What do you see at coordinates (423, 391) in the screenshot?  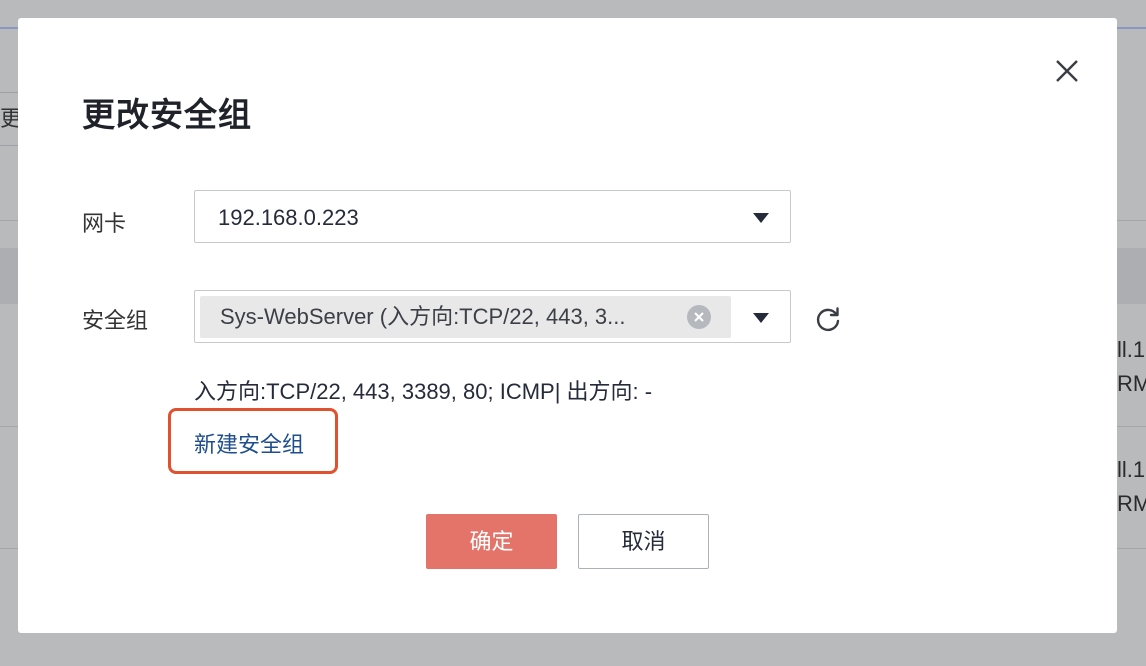 I see `security-group-rule-summary: 入方向:TCP/22, 443, 3389, 80; ICMP| 出方向: -` at bounding box center [423, 391].